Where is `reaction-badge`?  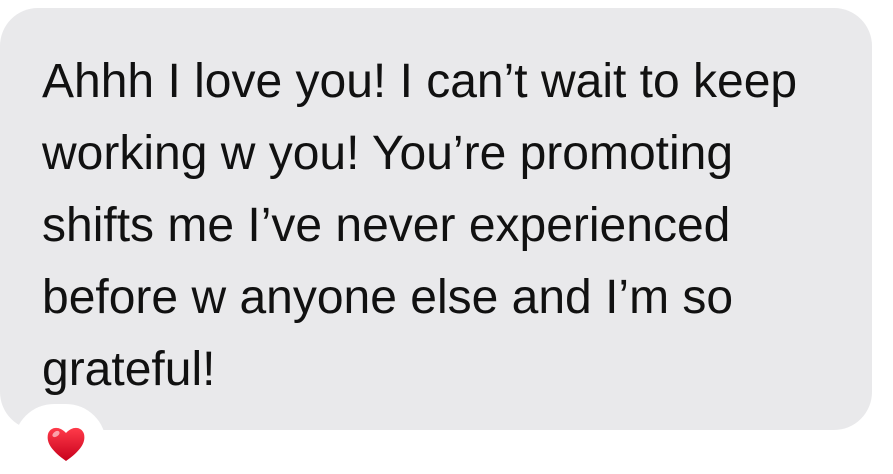
reaction-badge is located at coordinates (60, 439).